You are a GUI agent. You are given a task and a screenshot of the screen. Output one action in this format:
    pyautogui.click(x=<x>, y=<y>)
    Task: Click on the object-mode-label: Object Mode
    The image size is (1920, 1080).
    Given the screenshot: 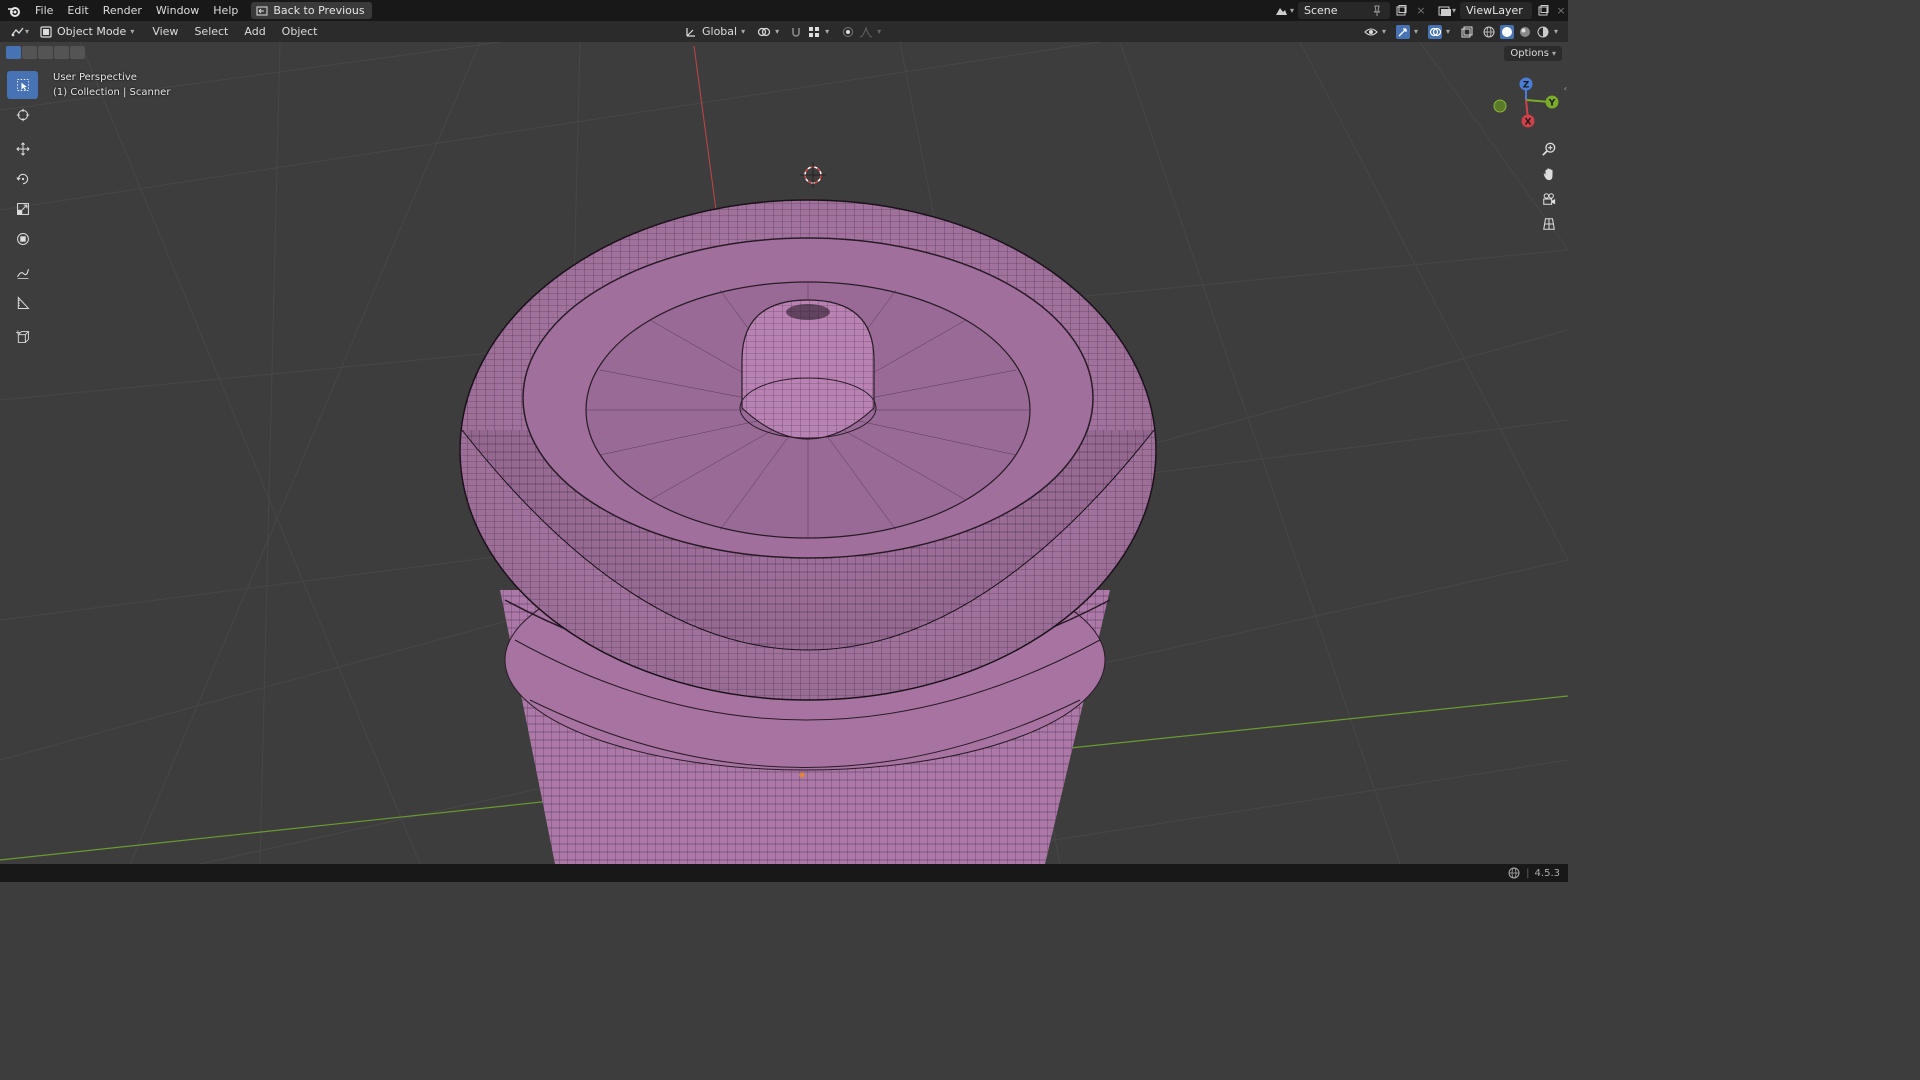 What is the action you would take?
    pyautogui.click(x=92, y=31)
    